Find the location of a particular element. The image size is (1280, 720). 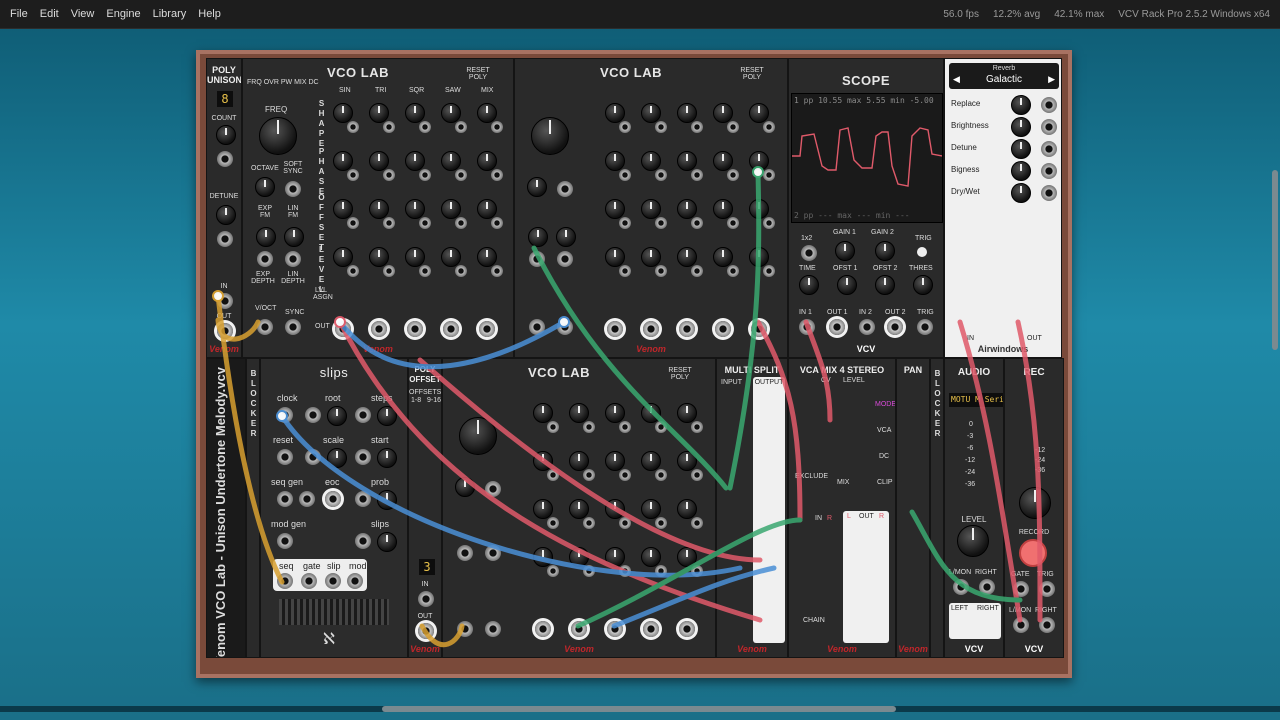

offset-out-jack is located at coordinates (426, 631).